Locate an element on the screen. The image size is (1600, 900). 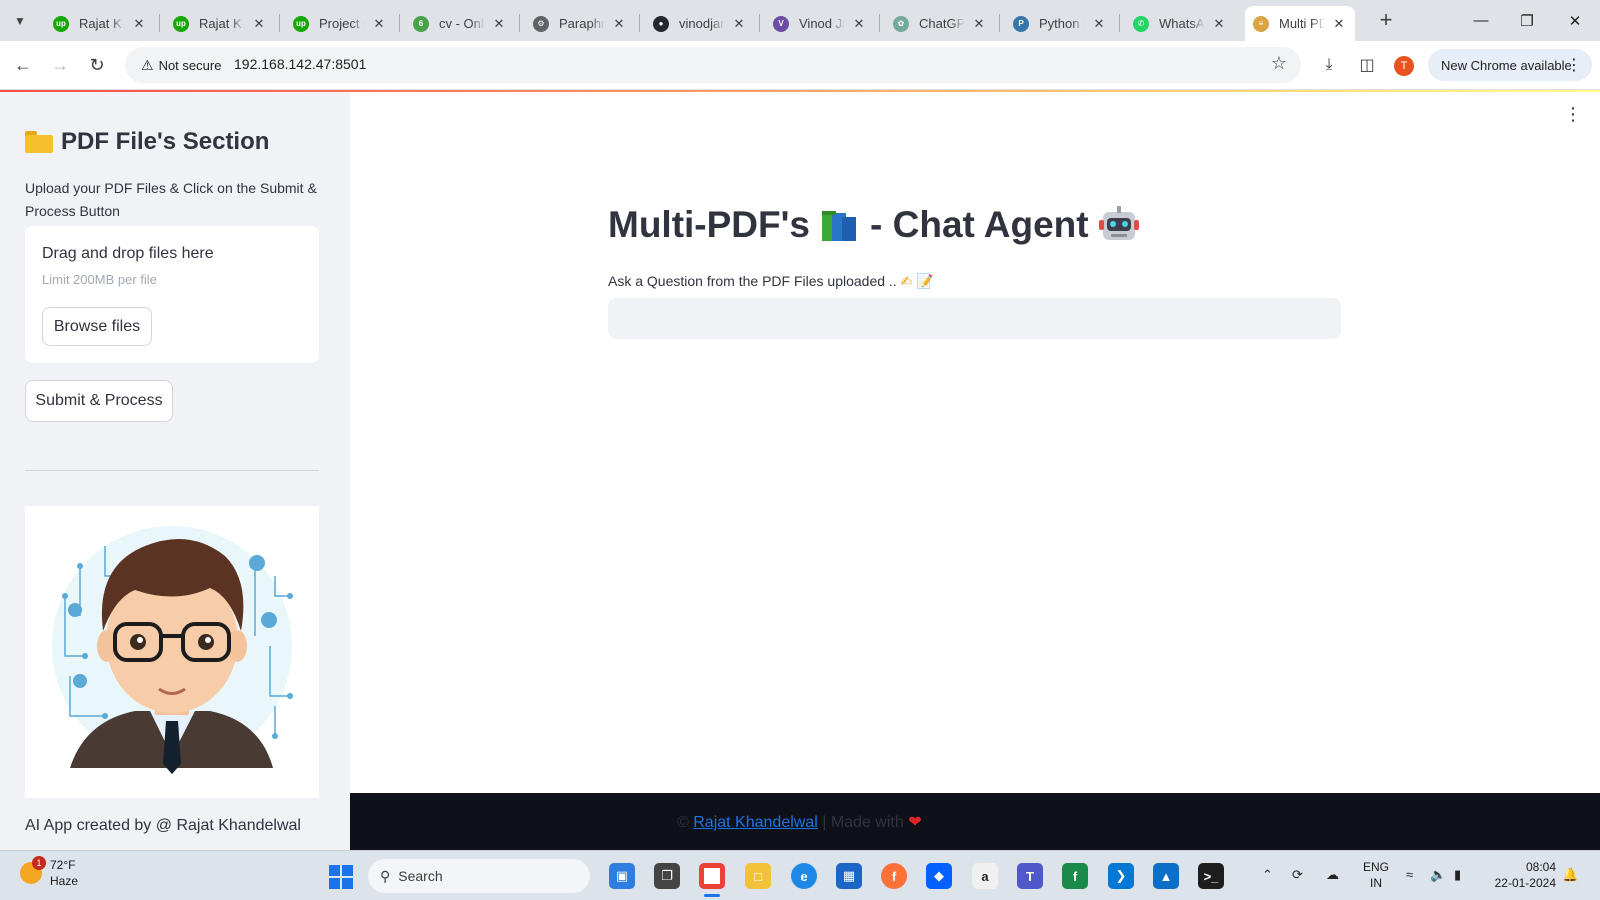
back-arrow-icon: ← is located at coordinates (23, 65).